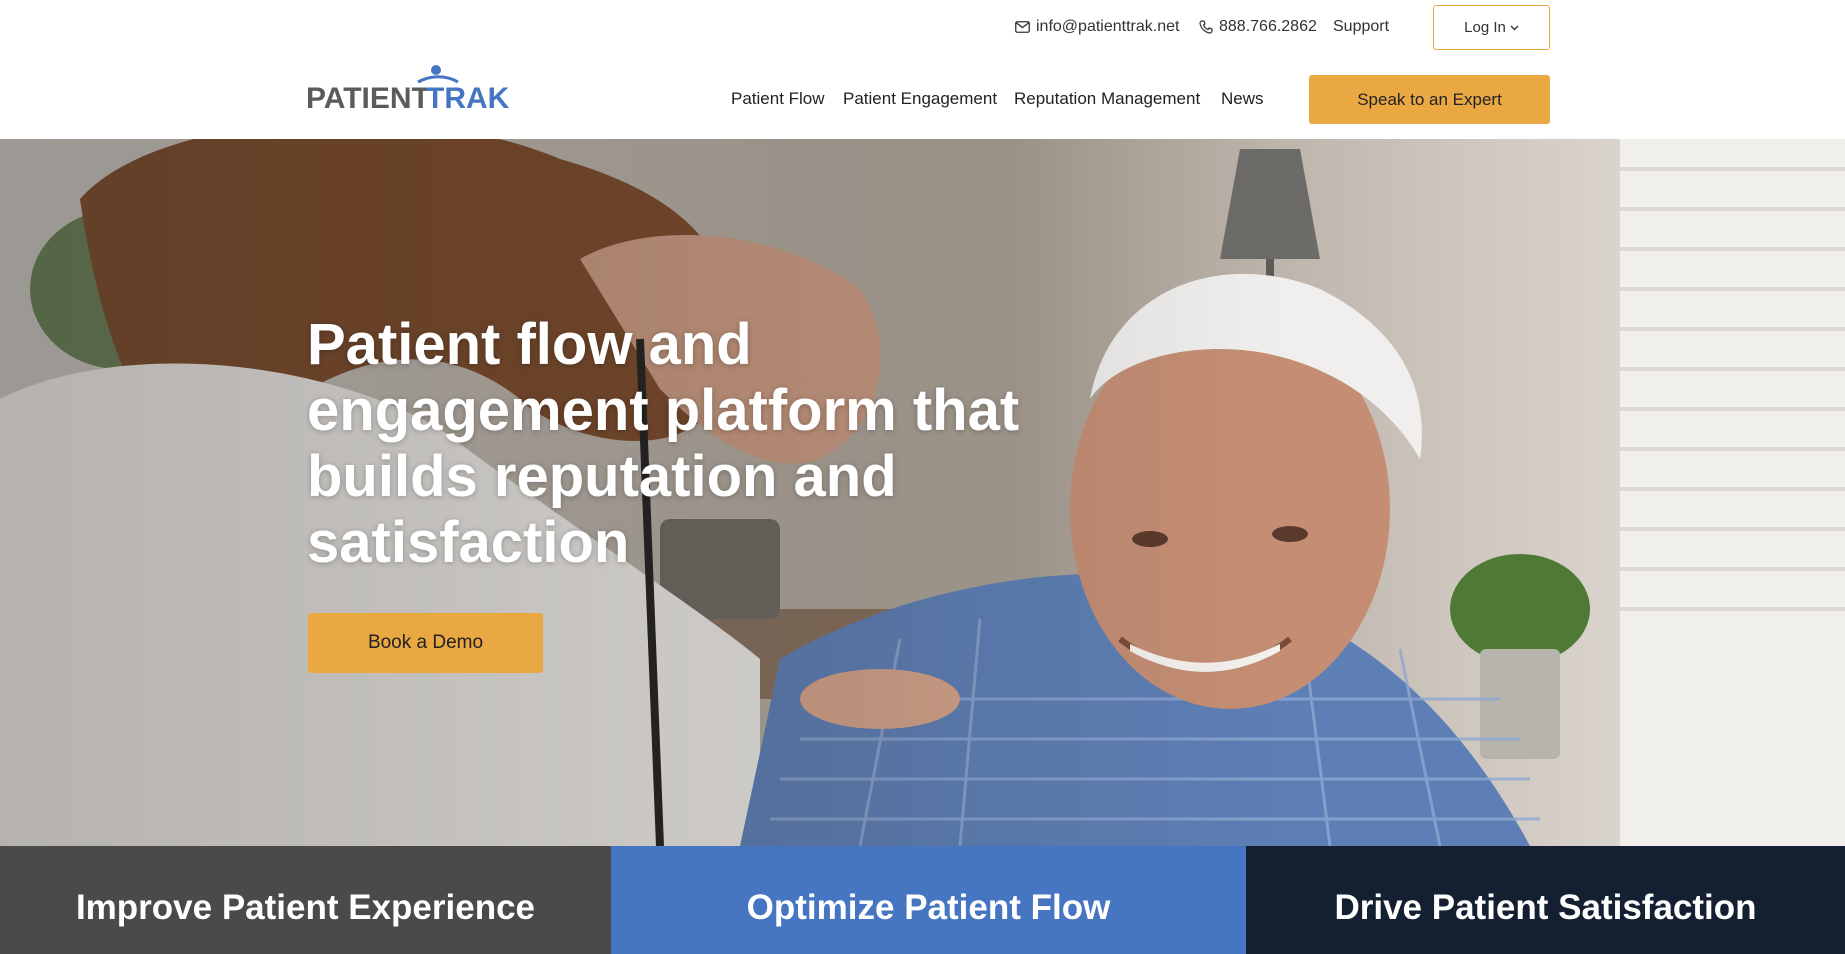 The width and height of the screenshot is (1845, 954). Describe the element at coordinates (436, 70) in the screenshot. I see `logo-figure-icon` at that location.